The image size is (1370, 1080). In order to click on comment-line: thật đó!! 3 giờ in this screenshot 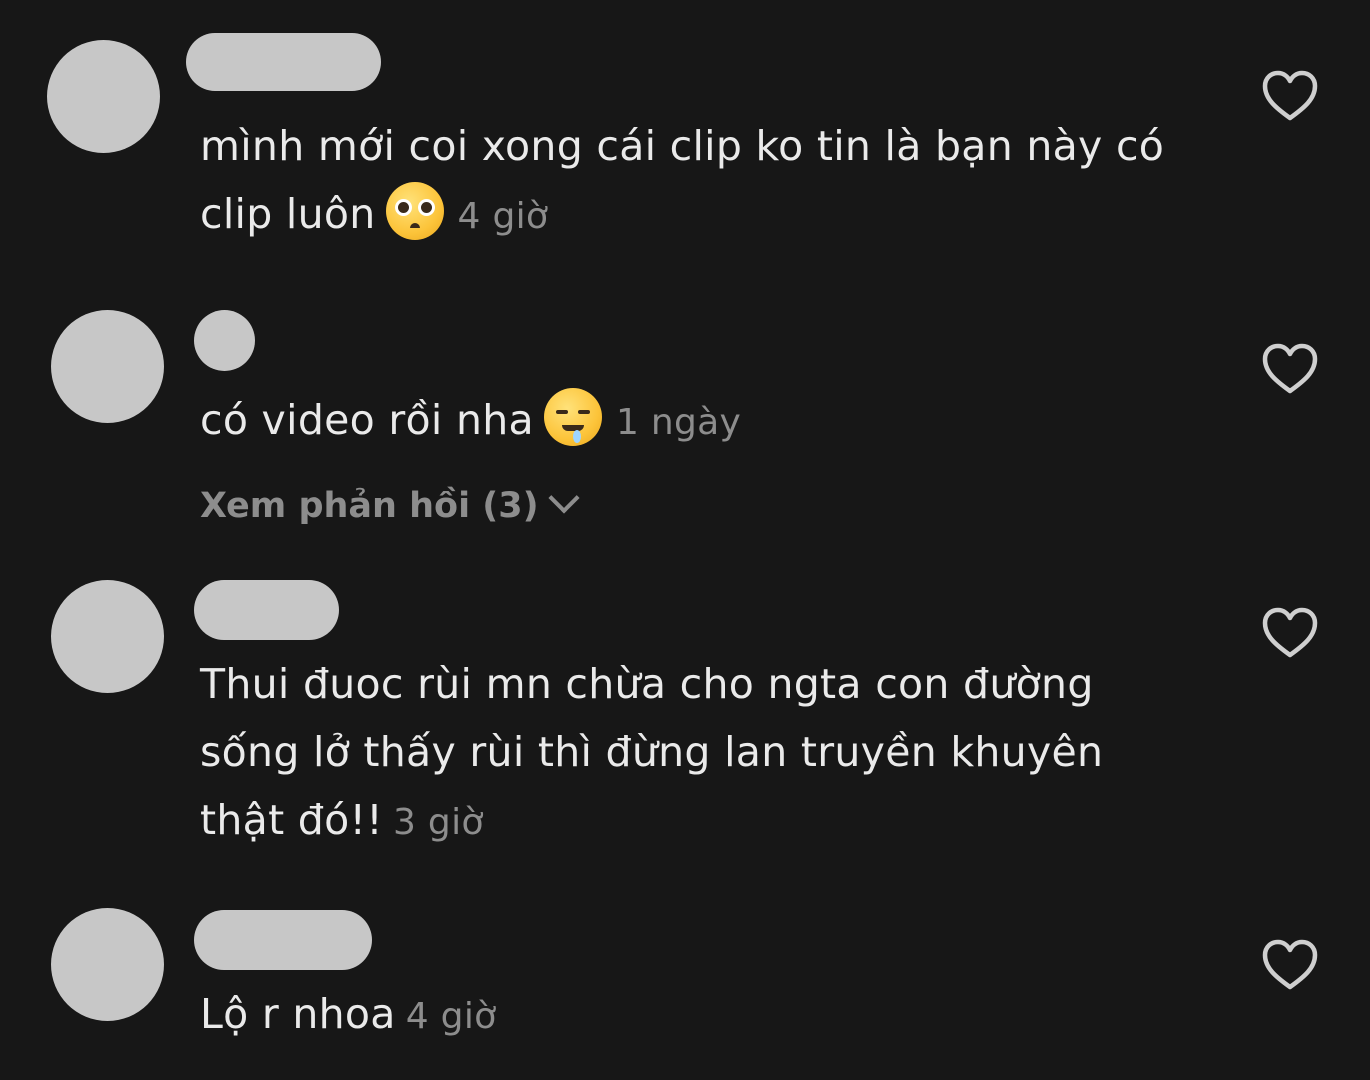, I will do `click(651, 821)`.